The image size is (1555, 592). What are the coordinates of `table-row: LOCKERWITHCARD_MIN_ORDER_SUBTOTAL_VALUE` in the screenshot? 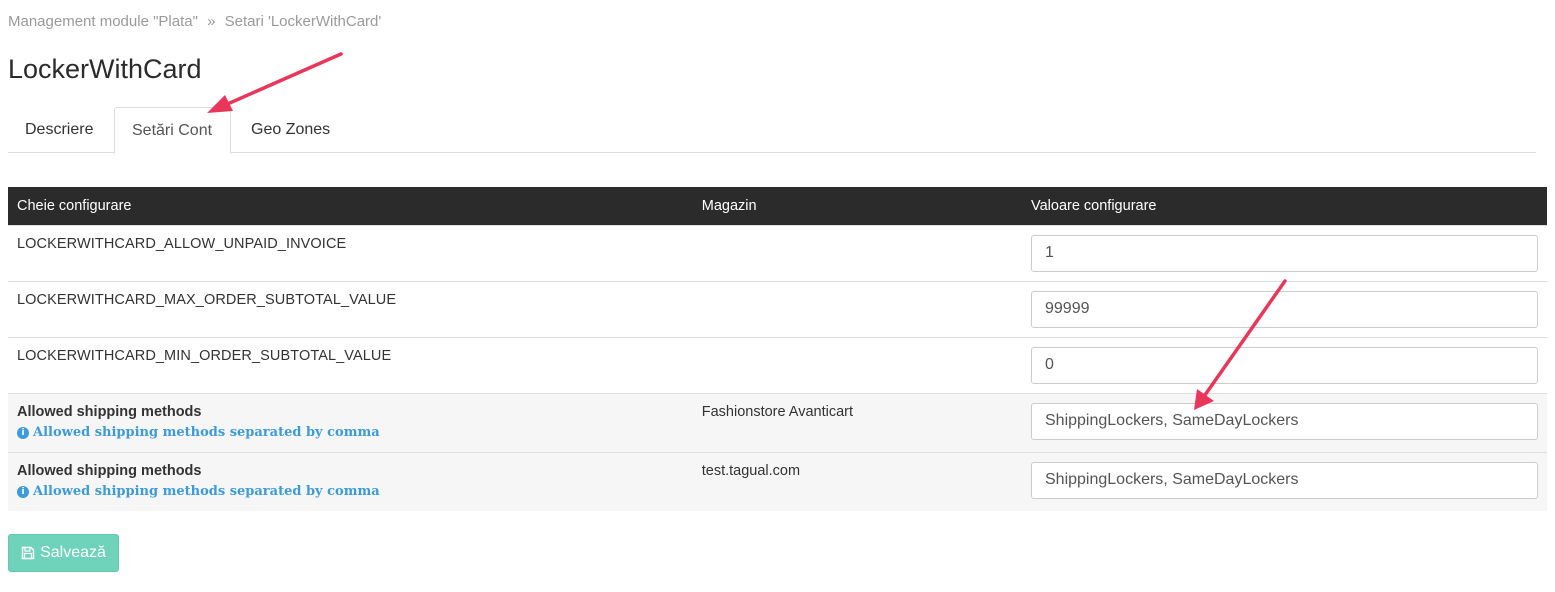 It's located at (777, 364).